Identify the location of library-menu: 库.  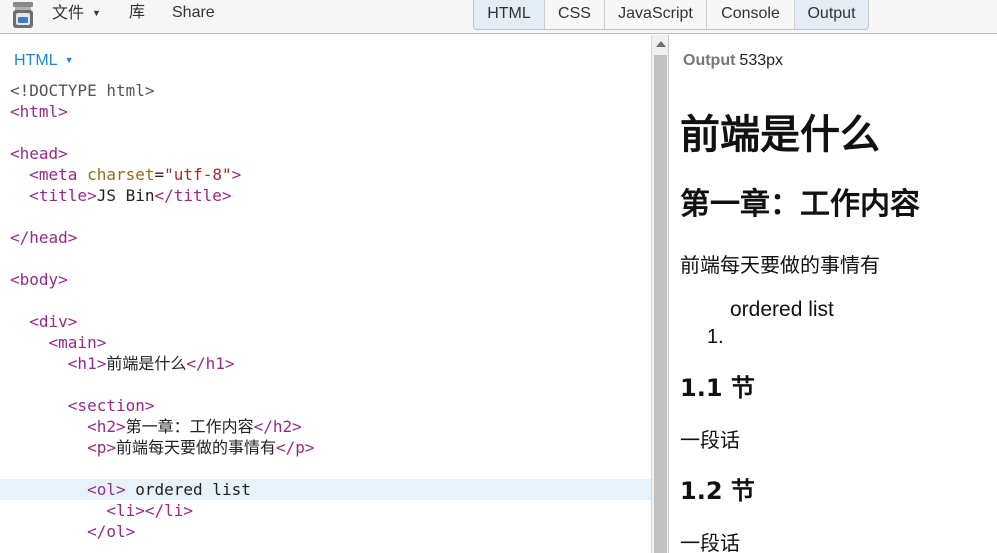
(137, 13).